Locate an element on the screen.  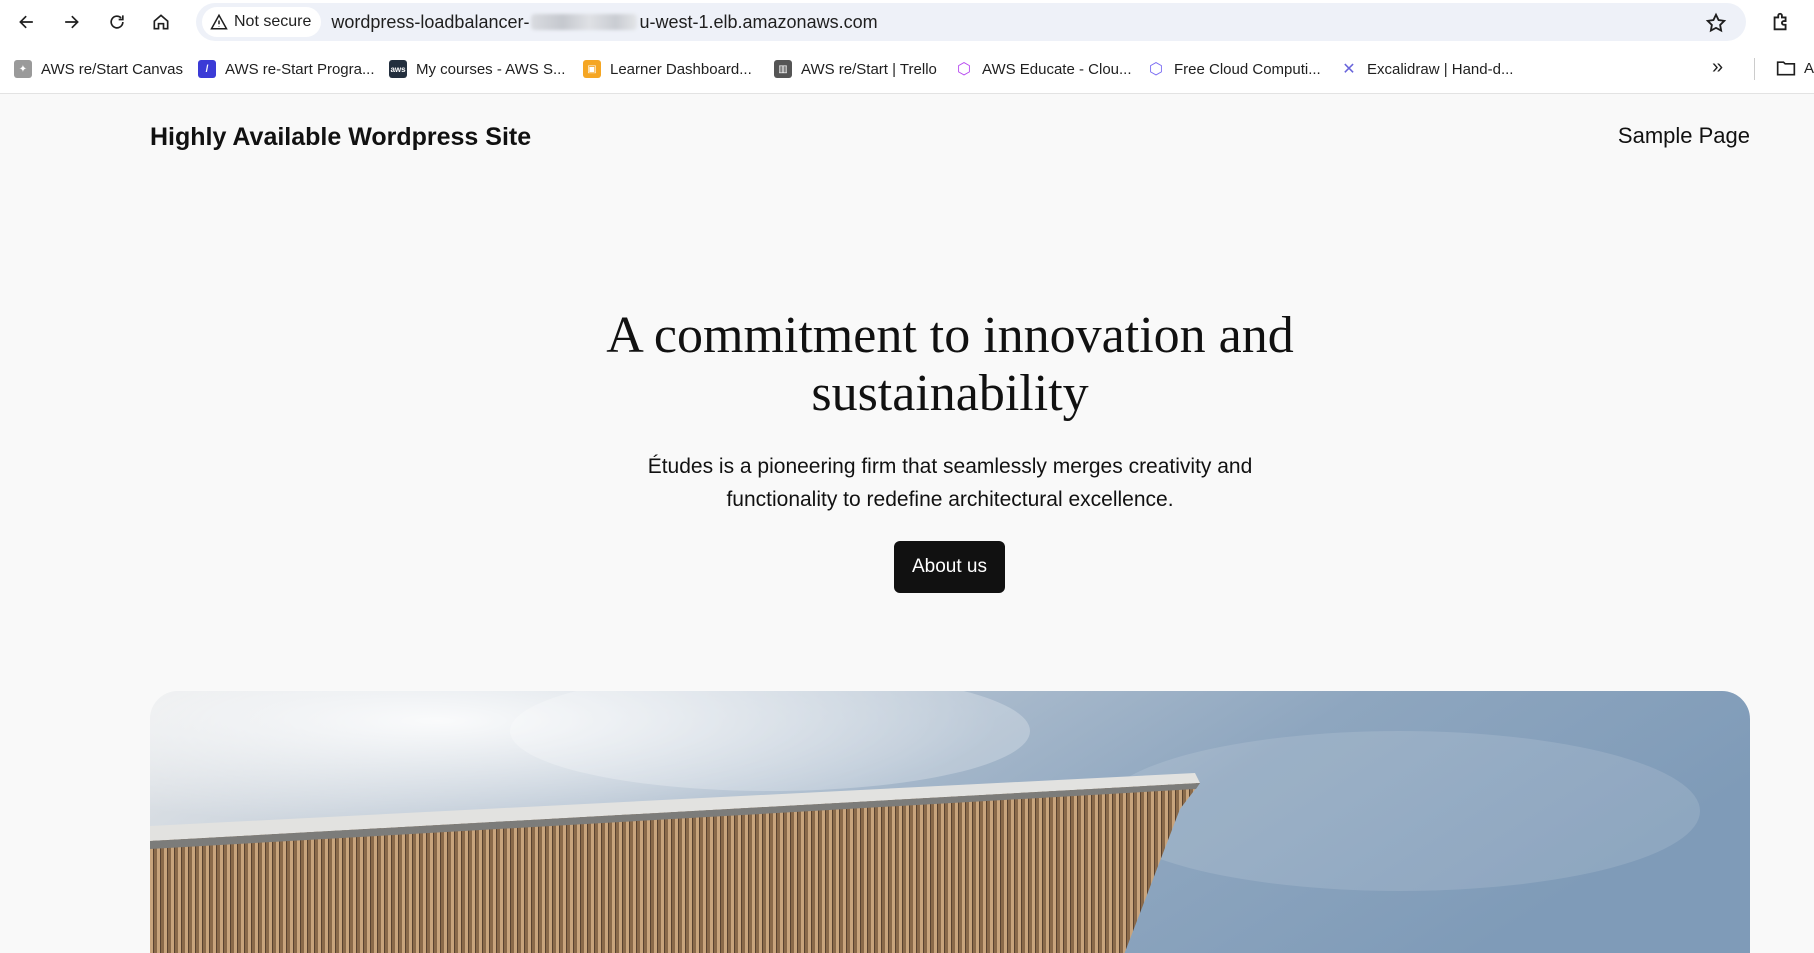
home-icon is located at coordinates (161, 22).